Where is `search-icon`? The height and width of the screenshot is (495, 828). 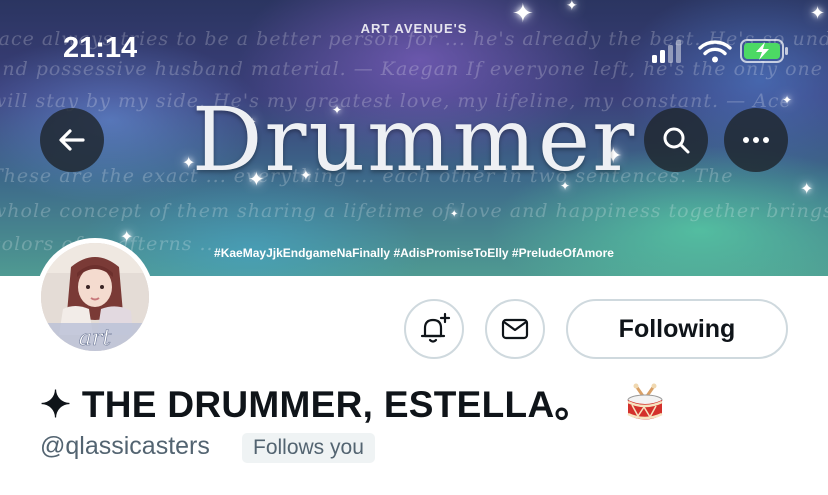 search-icon is located at coordinates (676, 140).